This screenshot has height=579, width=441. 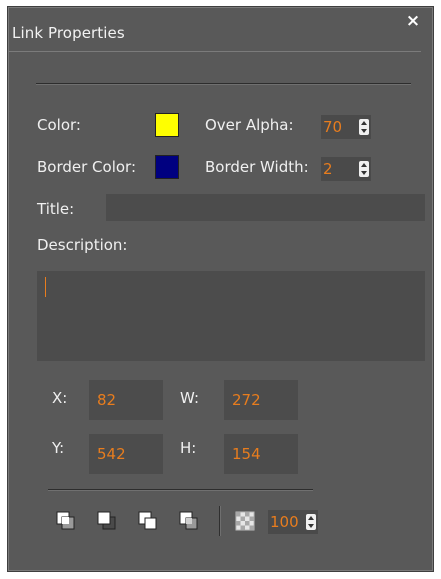 I want to click on w-field: 272, so click(x=261, y=400).